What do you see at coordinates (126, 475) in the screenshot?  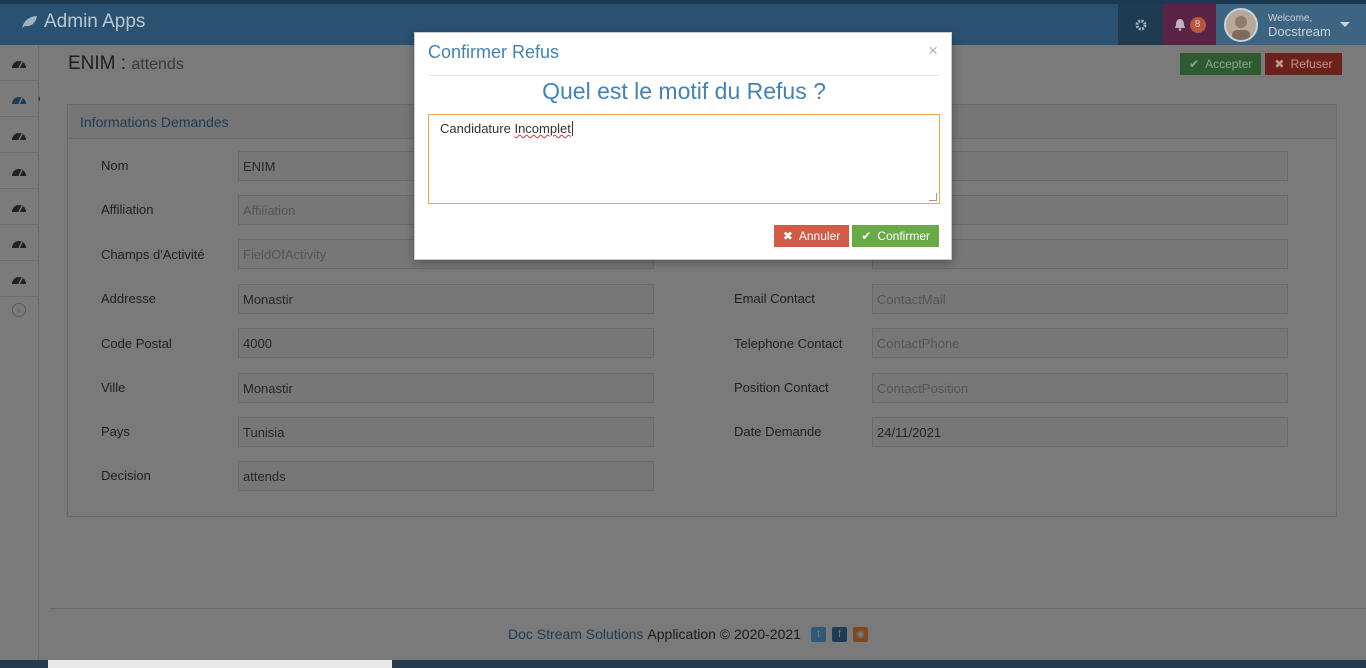 I see `label-decision: Decision` at bounding box center [126, 475].